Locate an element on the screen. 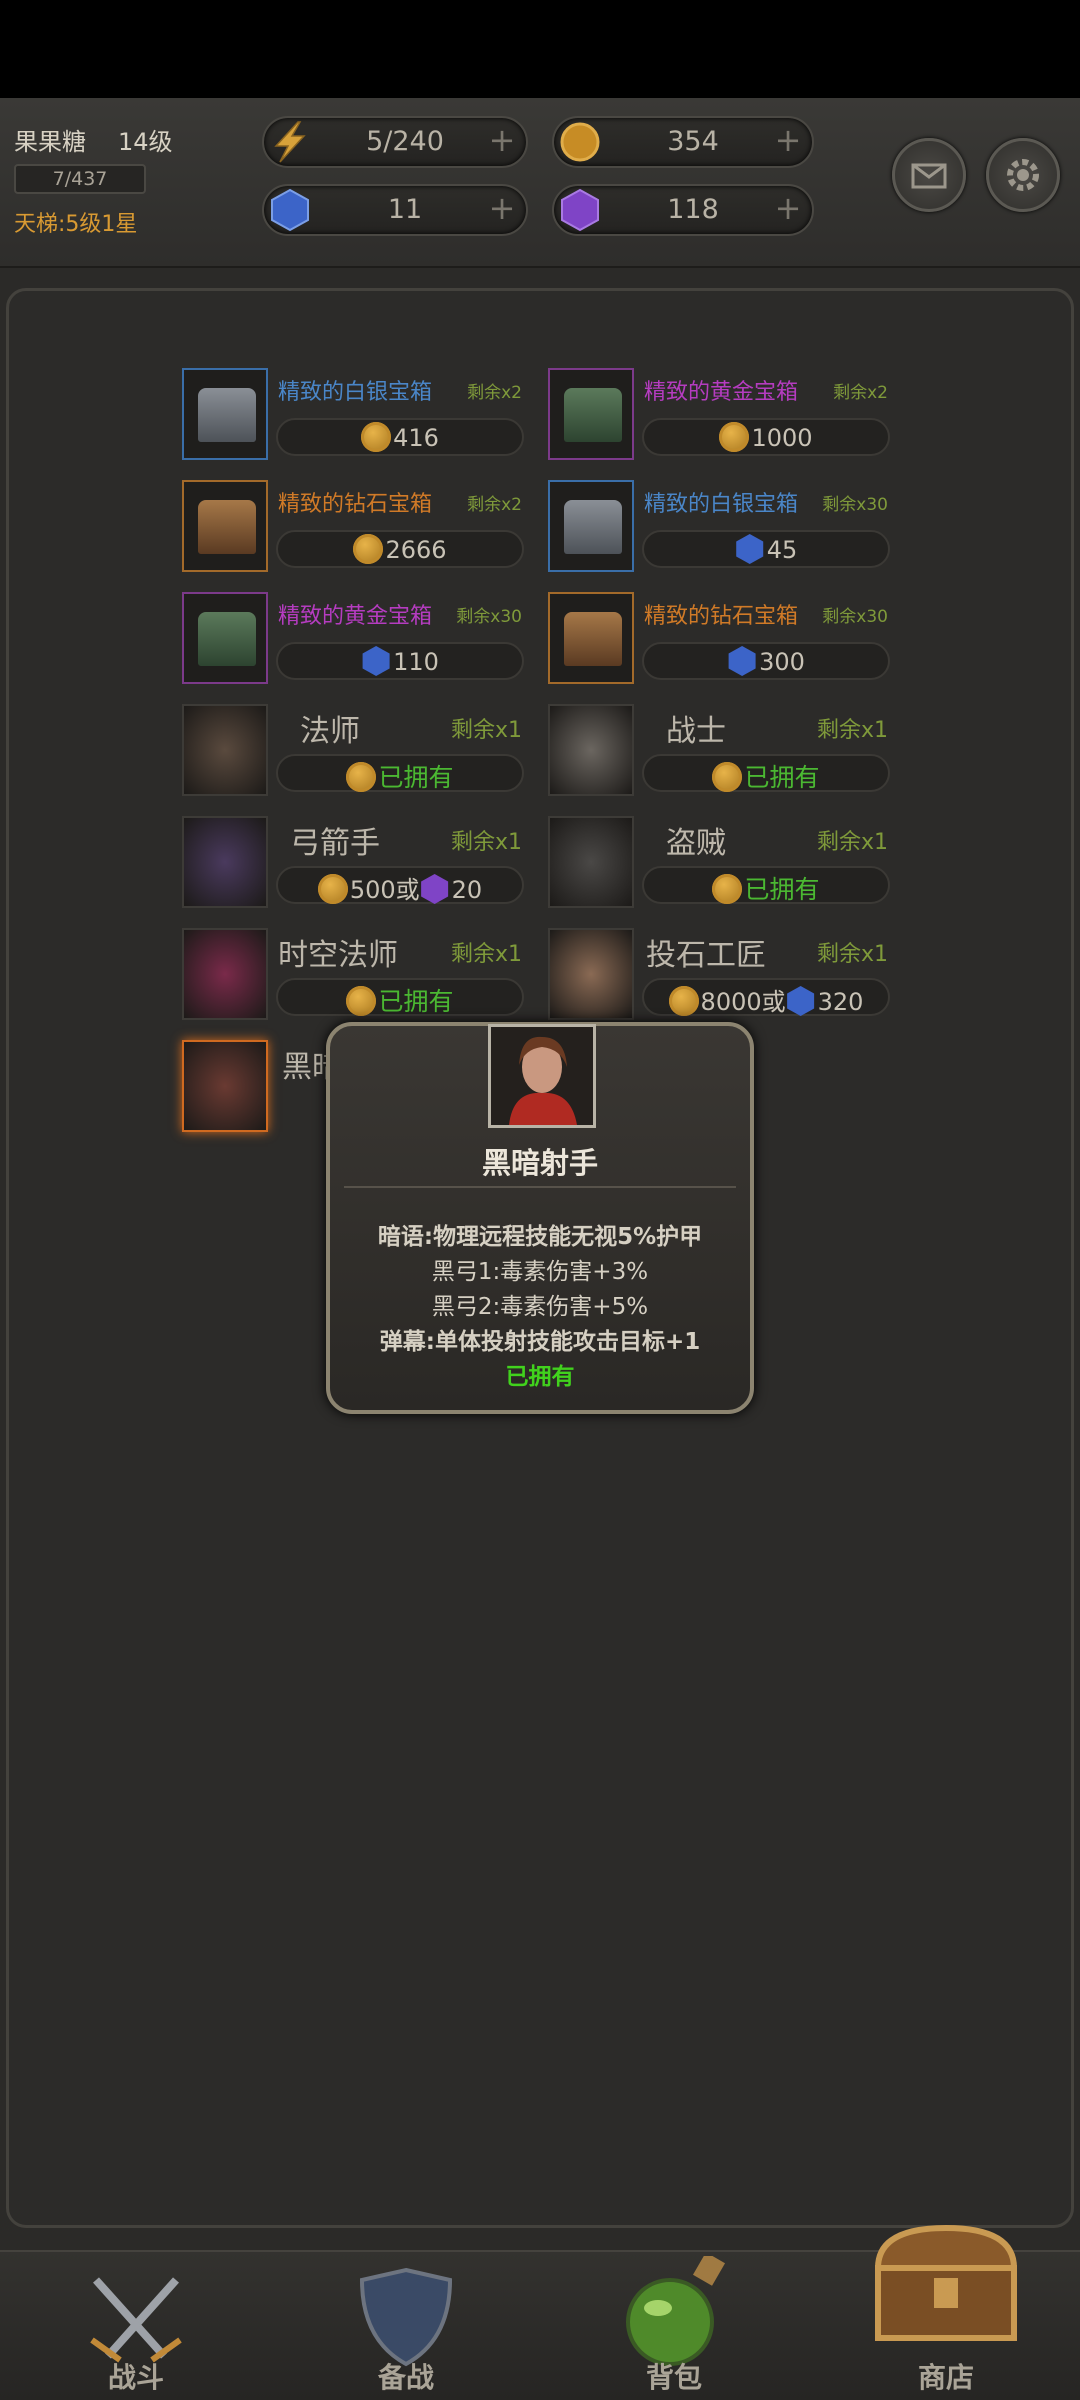 This screenshot has height=2400, width=1080. price-button: 45 is located at coordinates (766, 549).